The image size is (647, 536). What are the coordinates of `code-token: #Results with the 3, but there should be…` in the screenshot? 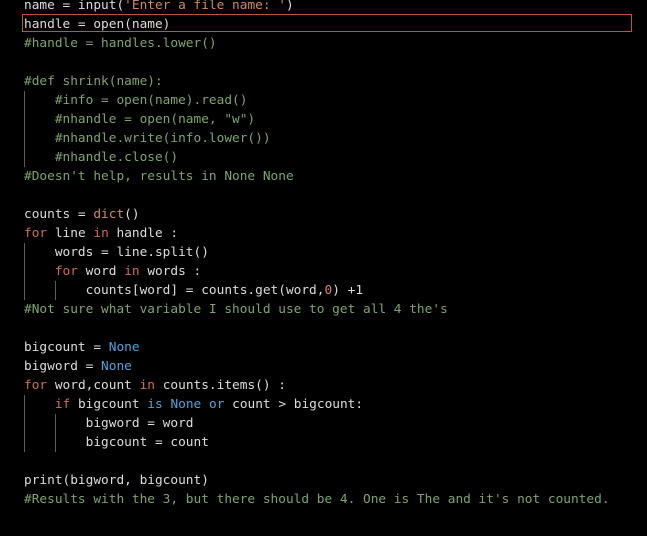 It's located at (317, 499).